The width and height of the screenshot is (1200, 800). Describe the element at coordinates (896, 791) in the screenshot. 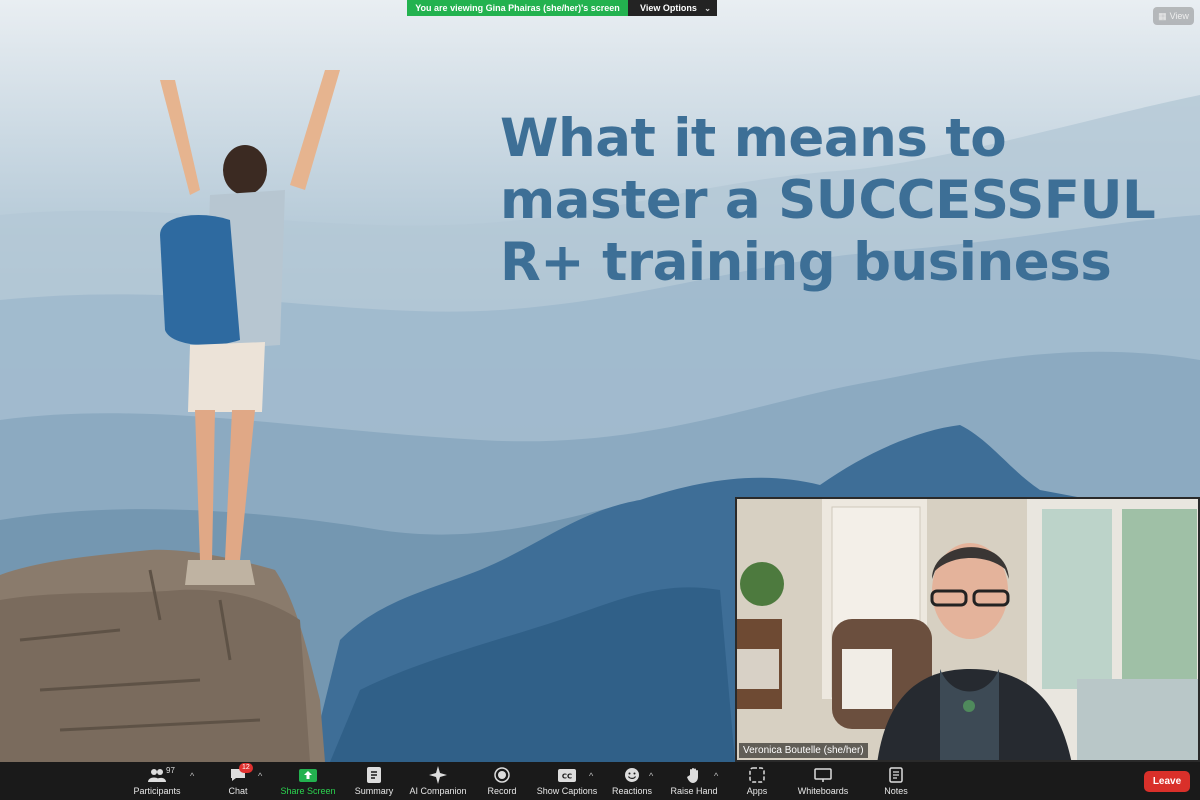

I see `notes-label: Notes` at that location.